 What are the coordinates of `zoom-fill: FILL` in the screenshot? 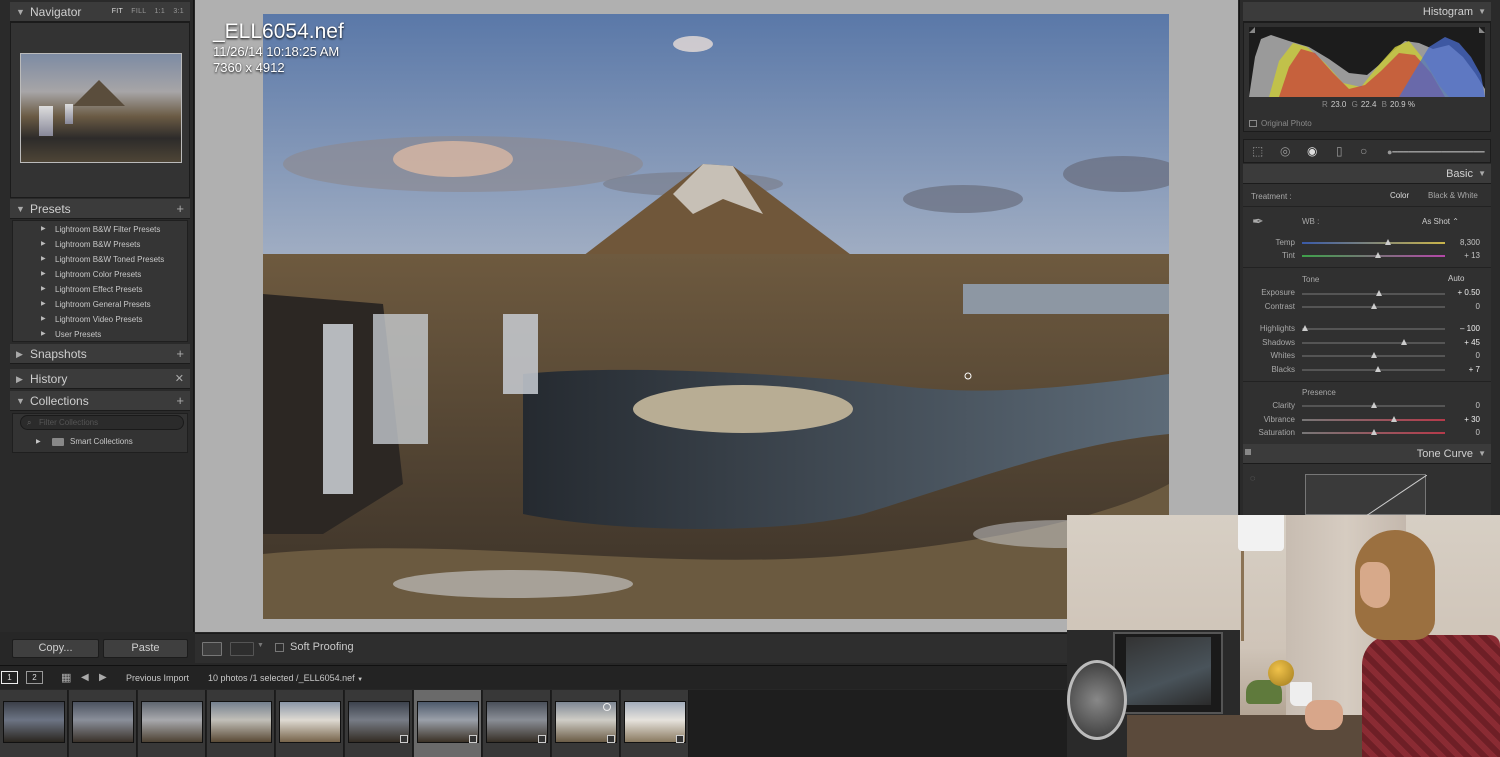 It's located at (138, 11).